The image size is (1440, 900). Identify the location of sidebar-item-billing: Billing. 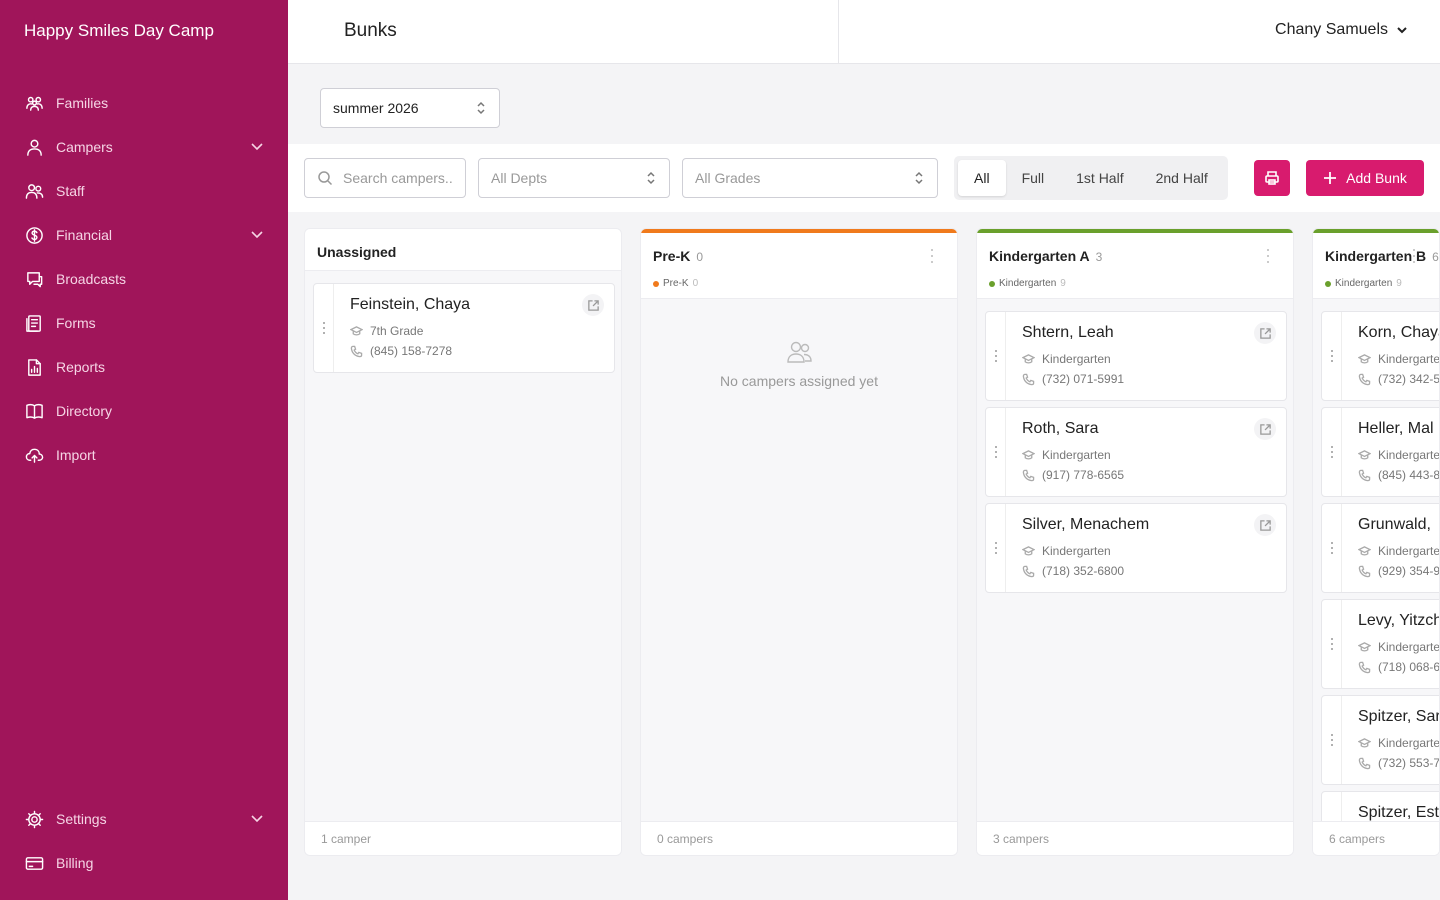
(144, 863).